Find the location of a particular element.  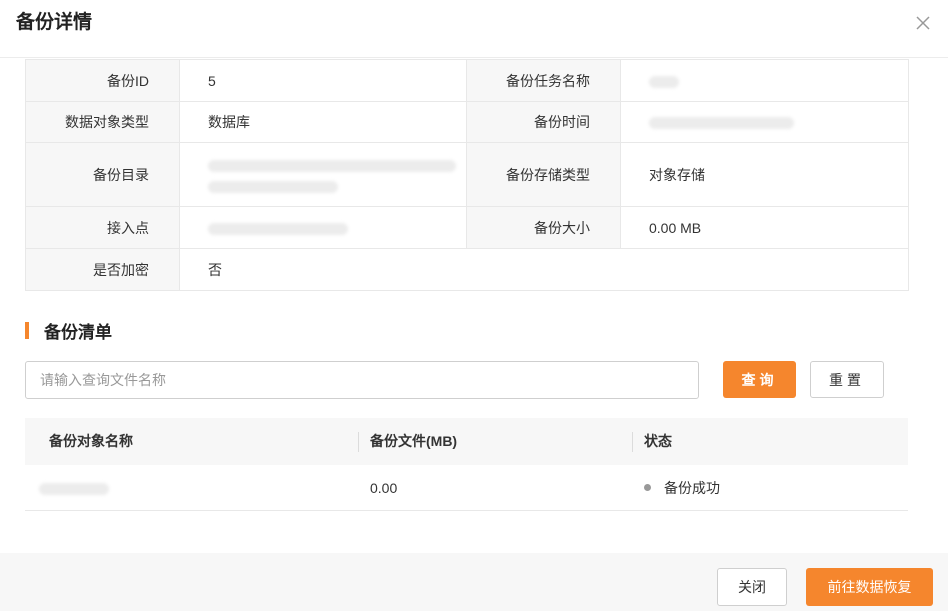

column-header-file-size: 备份文件(MB) is located at coordinates (495, 441).